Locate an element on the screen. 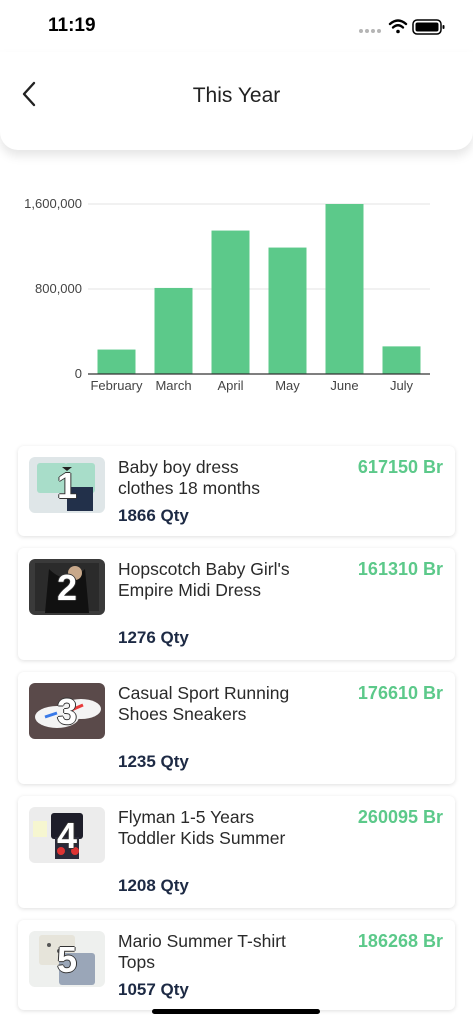 The height and width of the screenshot is (1024, 473). y-tick-label: 0 is located at coordinates (78, 373).